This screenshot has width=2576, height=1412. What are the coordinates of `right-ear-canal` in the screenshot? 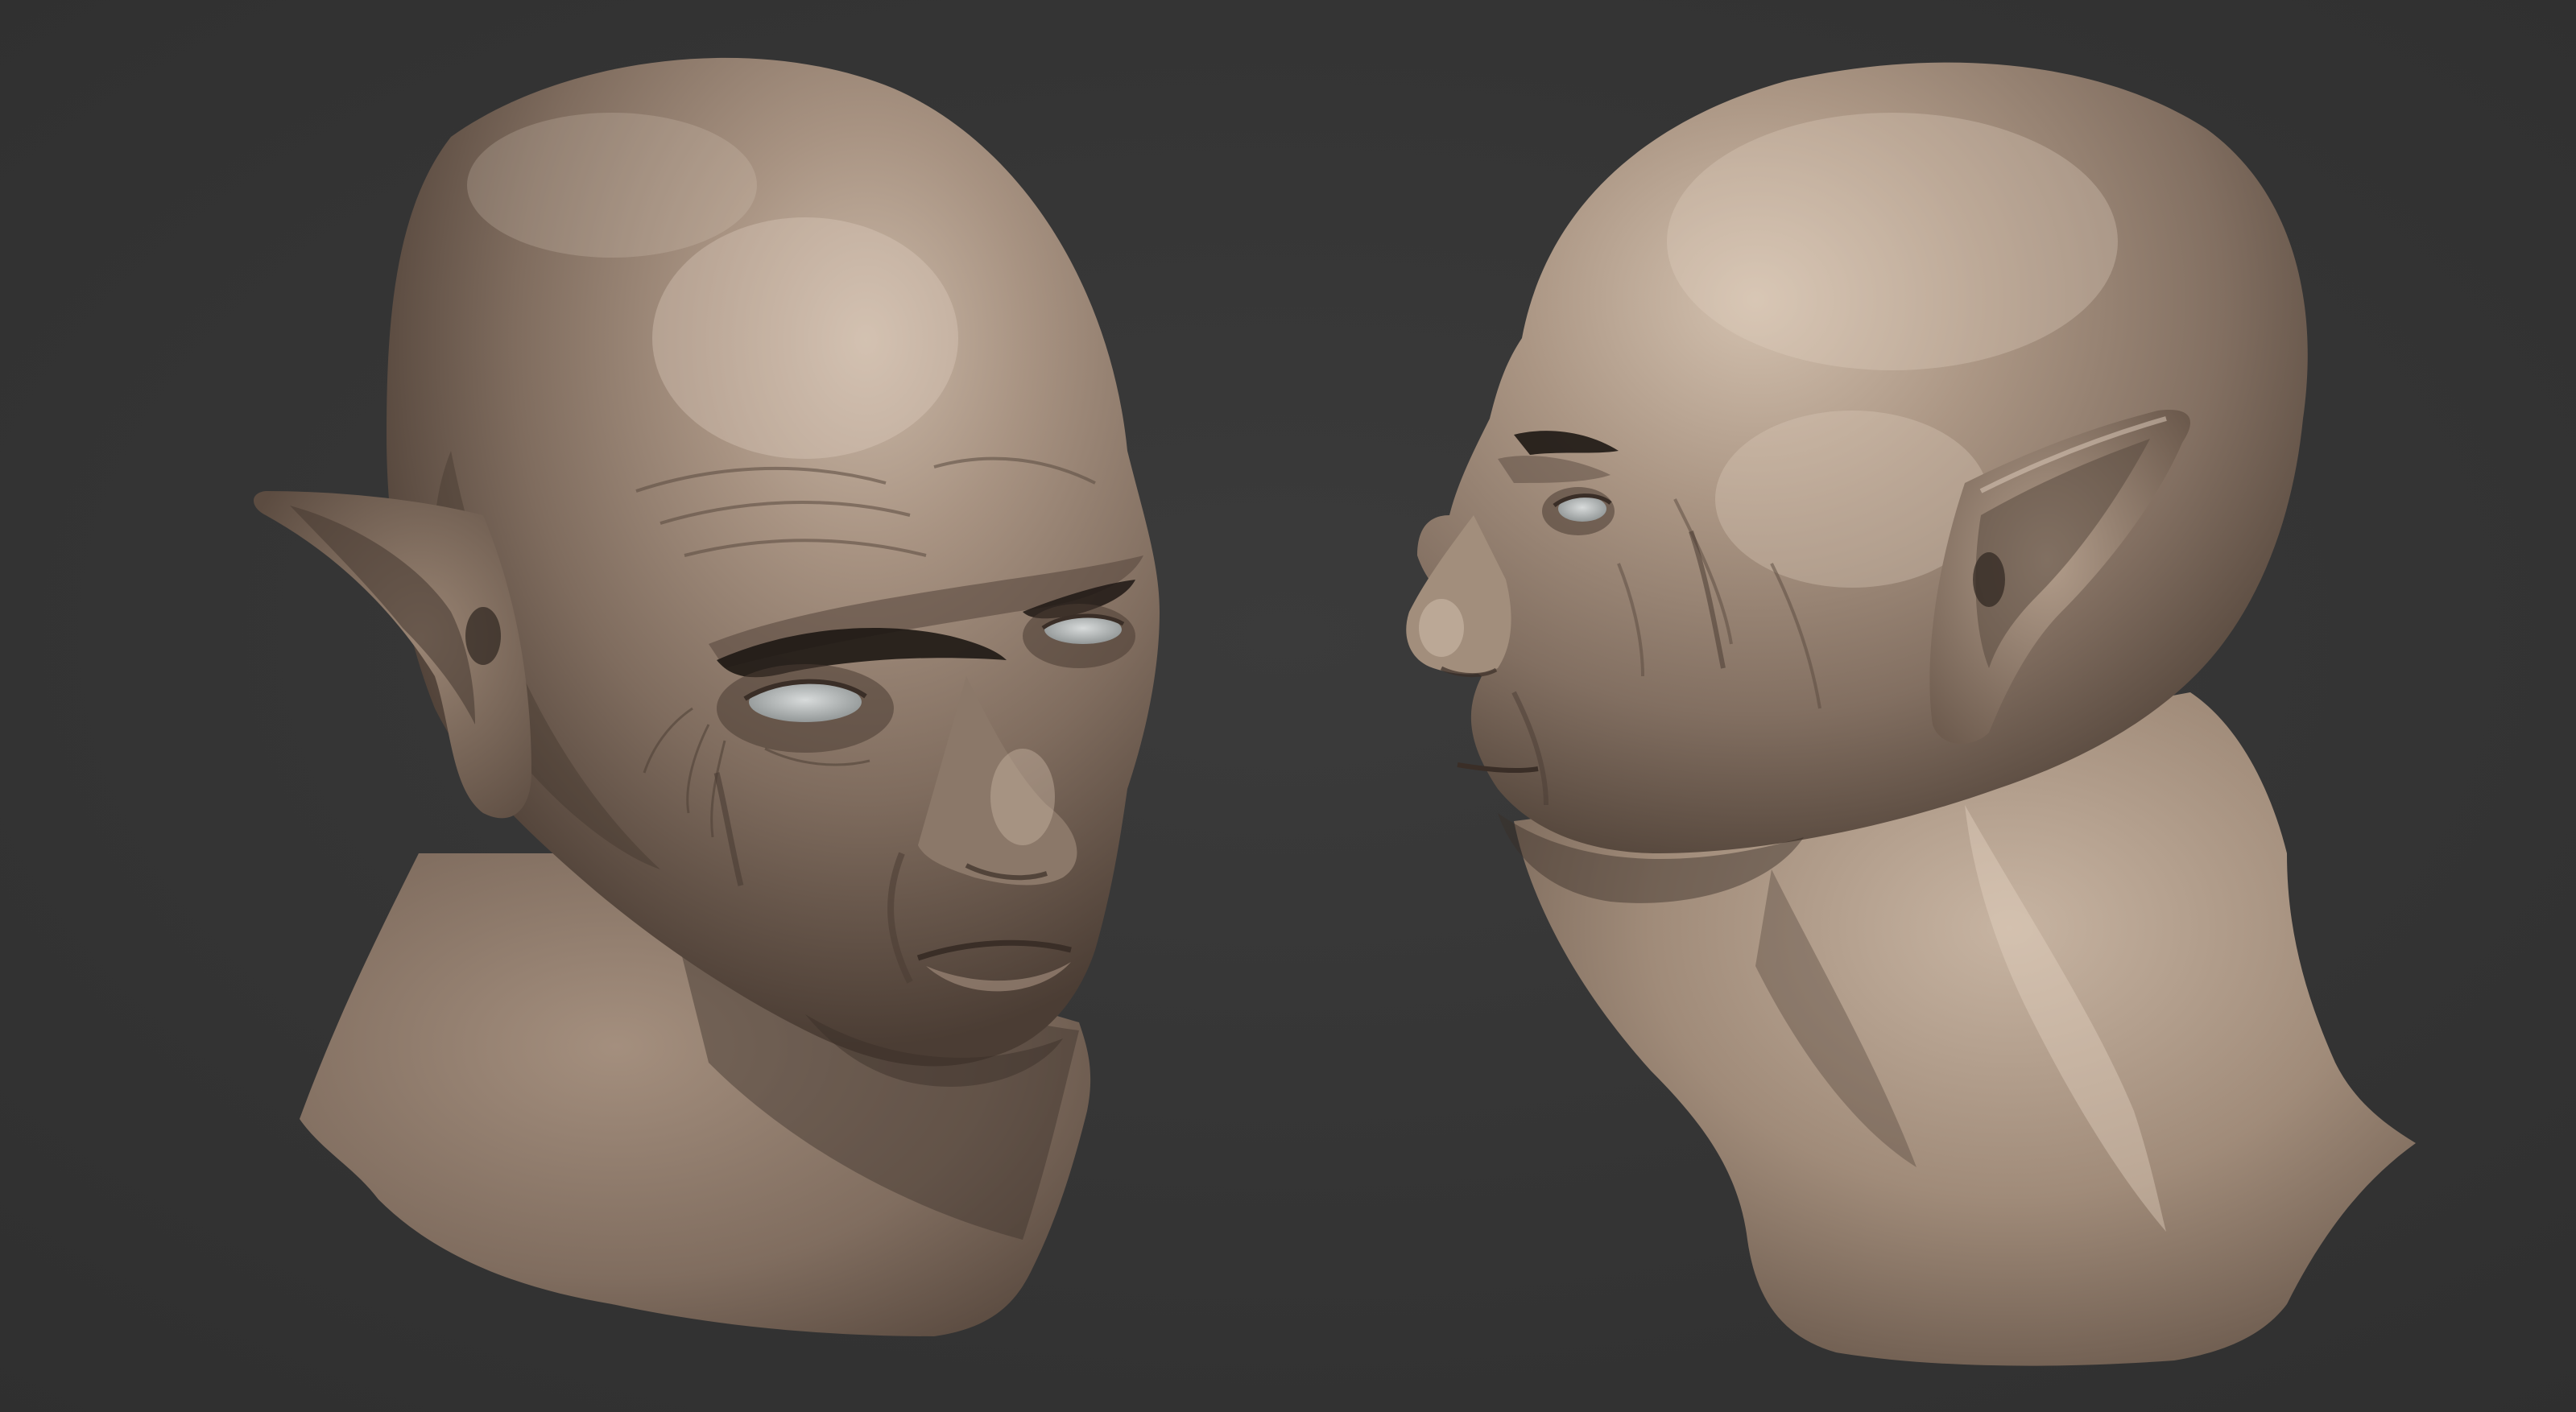 It's located at (1989, 579).